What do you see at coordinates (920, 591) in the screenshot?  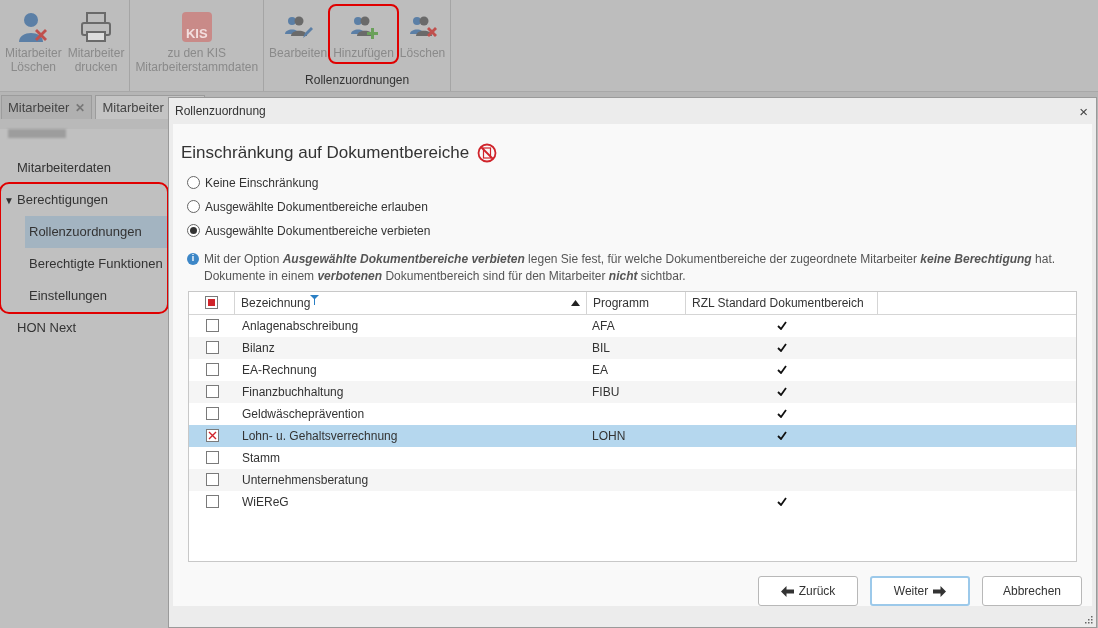 I see `next-button: Weiter` at bounding box center [920, 591].